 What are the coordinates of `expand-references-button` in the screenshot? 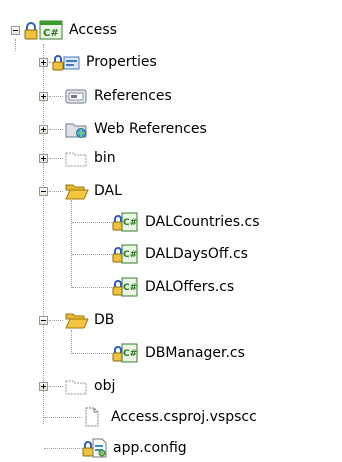 It's located at (43, 96).